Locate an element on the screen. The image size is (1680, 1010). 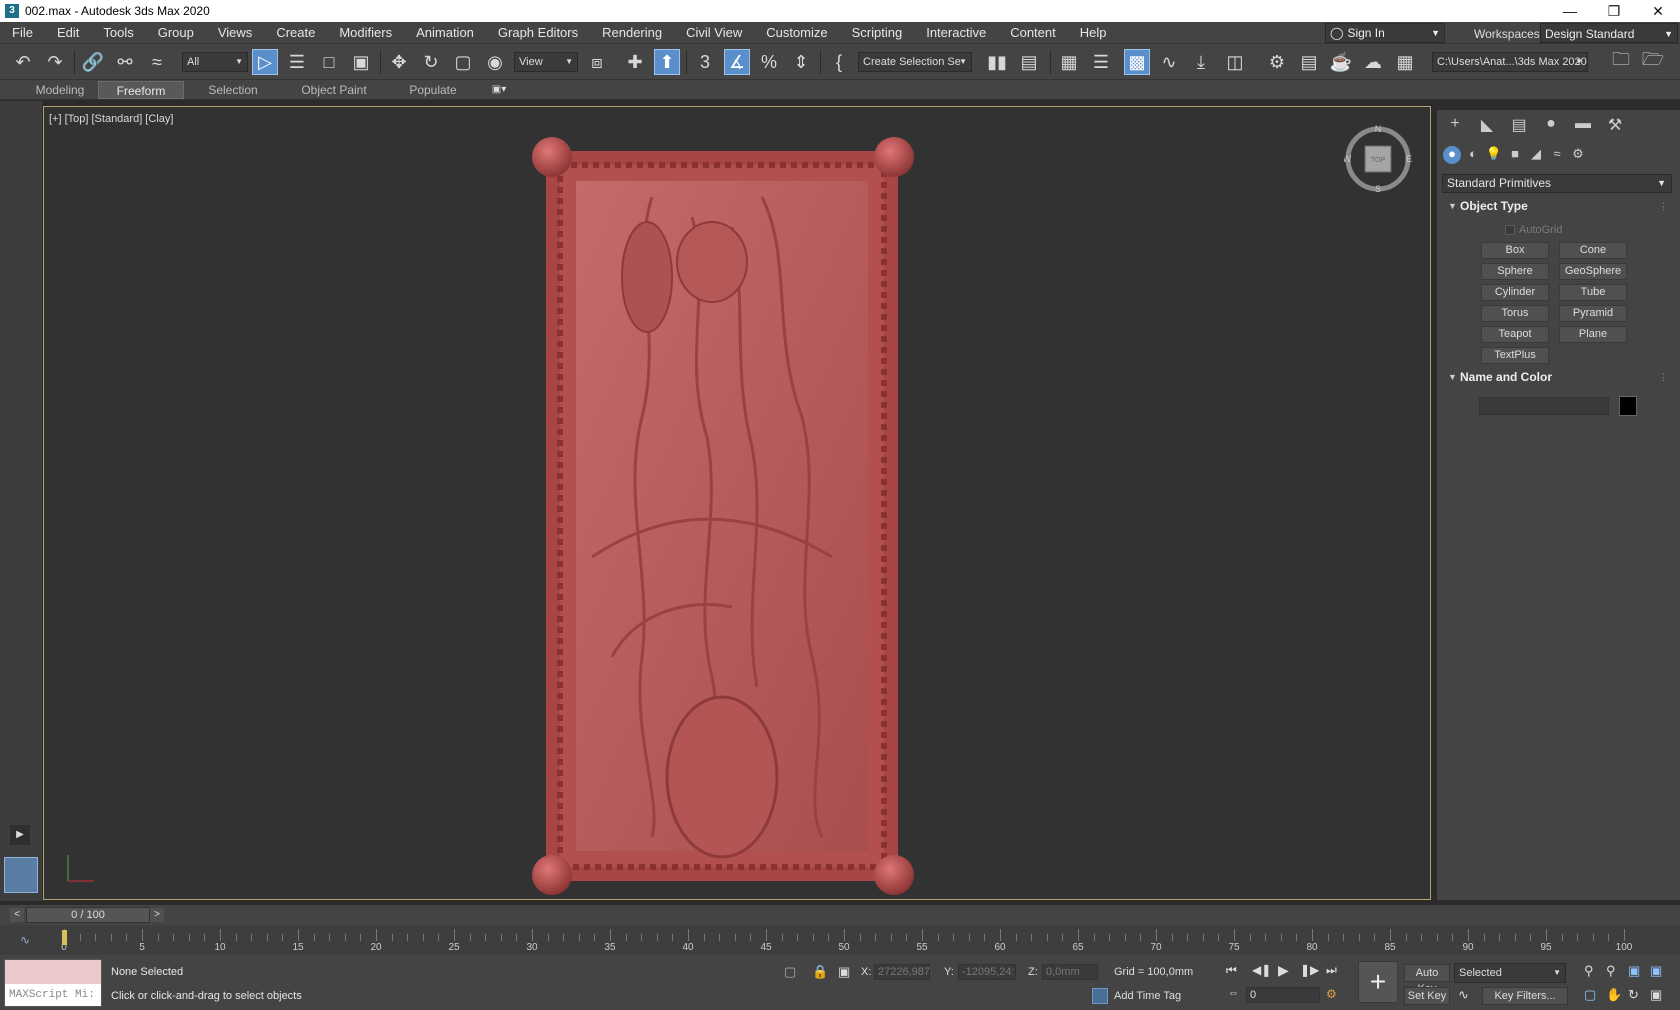
viewport-label: [+] [Top] [Standard] [Clay] is located at coordinates (111, 119).